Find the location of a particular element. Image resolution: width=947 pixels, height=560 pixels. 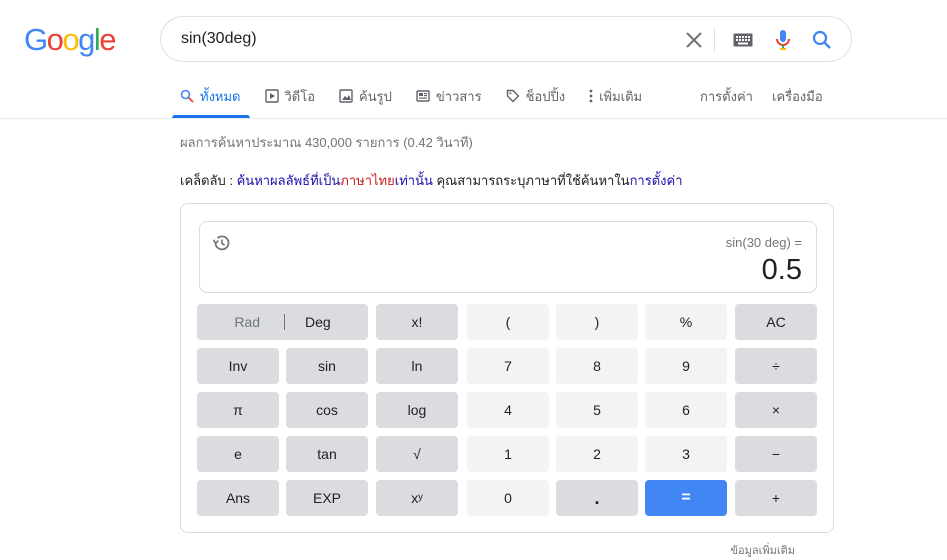

tag-icon is located at coordinates (513, 96).